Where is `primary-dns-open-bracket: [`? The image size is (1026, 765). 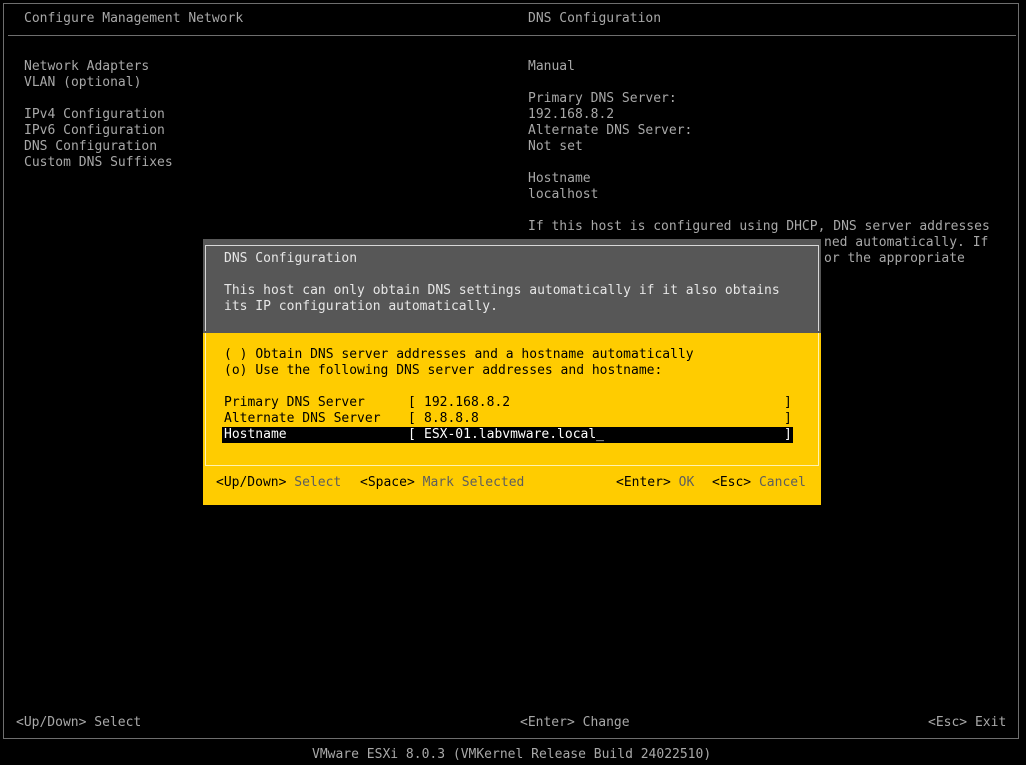 primary-dns-open-bracket: [ is located at coordinates (412, 402).